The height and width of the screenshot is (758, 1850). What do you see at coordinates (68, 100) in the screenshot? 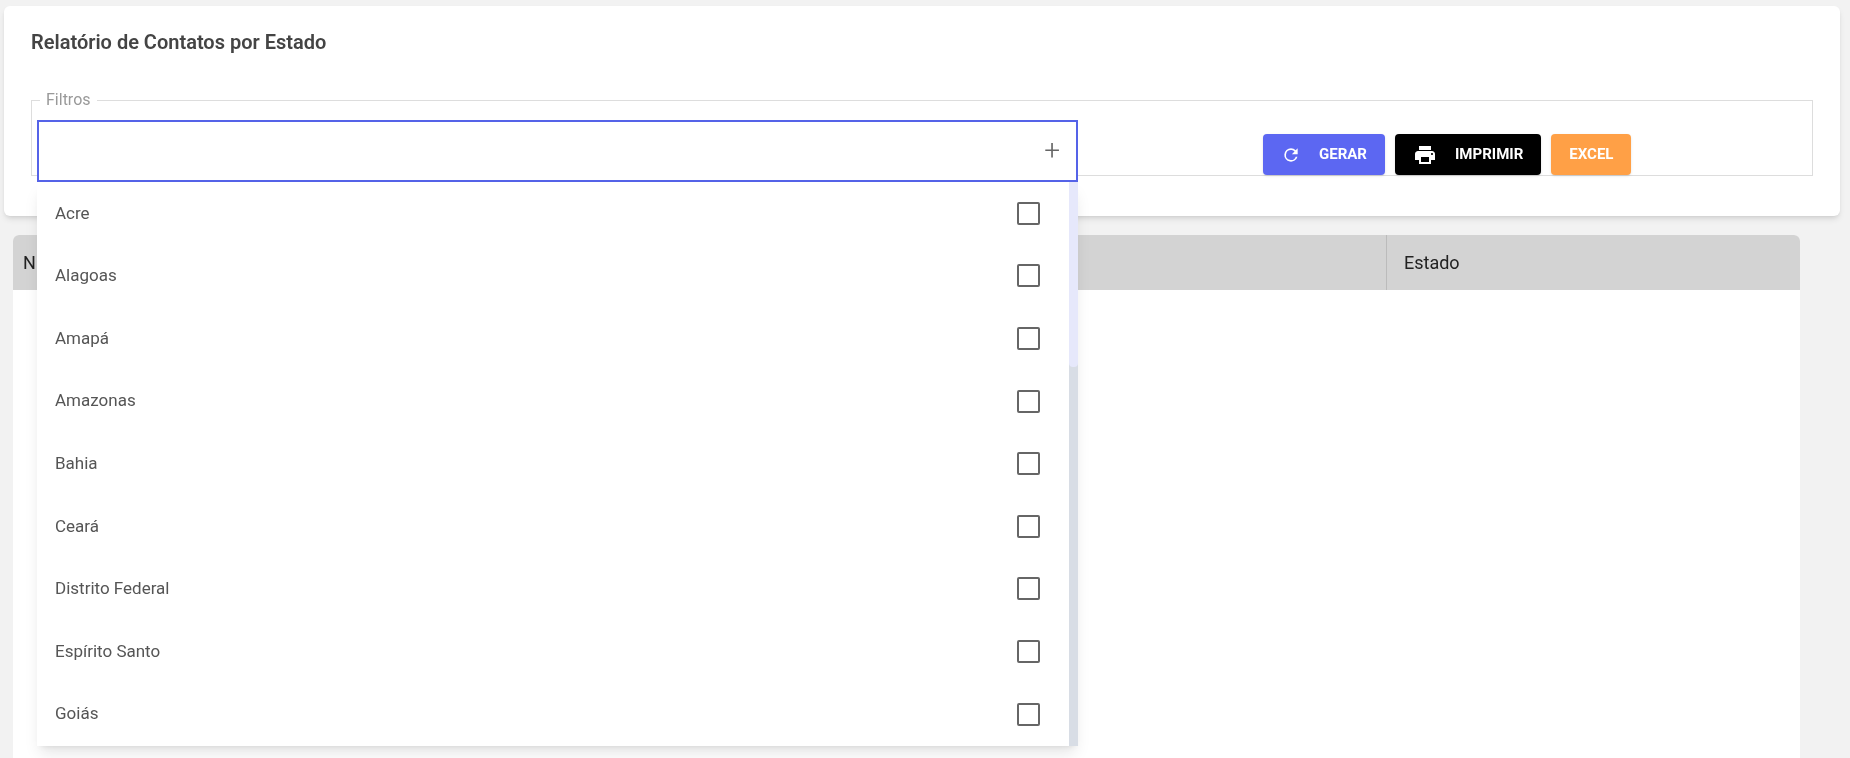
I see `filters-legend: Filtros` at bounding box center [68, 100].